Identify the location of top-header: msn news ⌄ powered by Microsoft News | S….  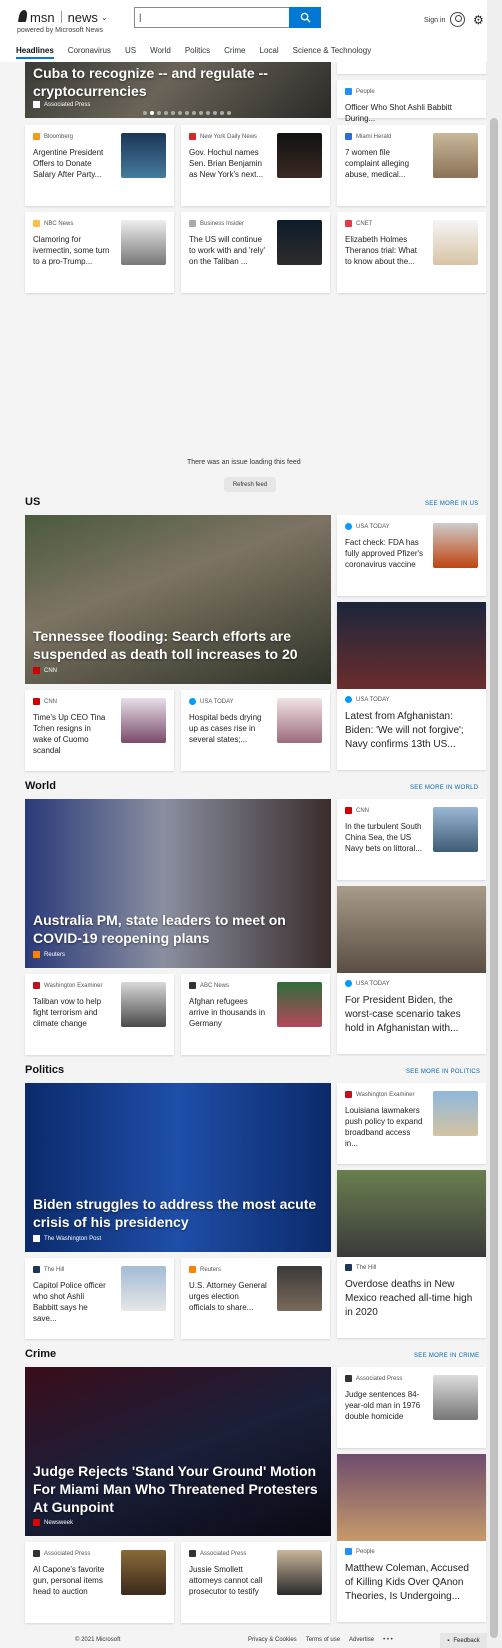
(243, 31).